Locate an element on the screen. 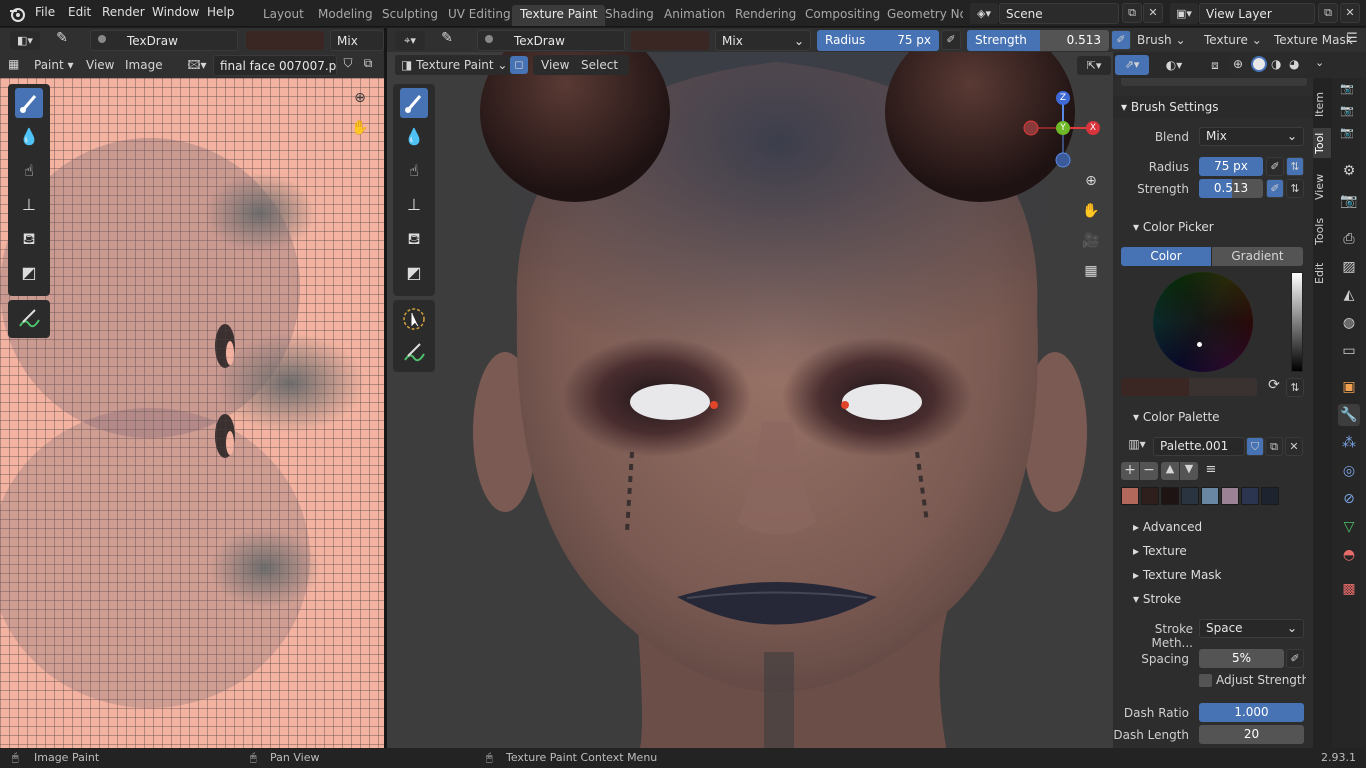  paint-mask-toggle-icon: ◻ is located at coordinates (519, 65).